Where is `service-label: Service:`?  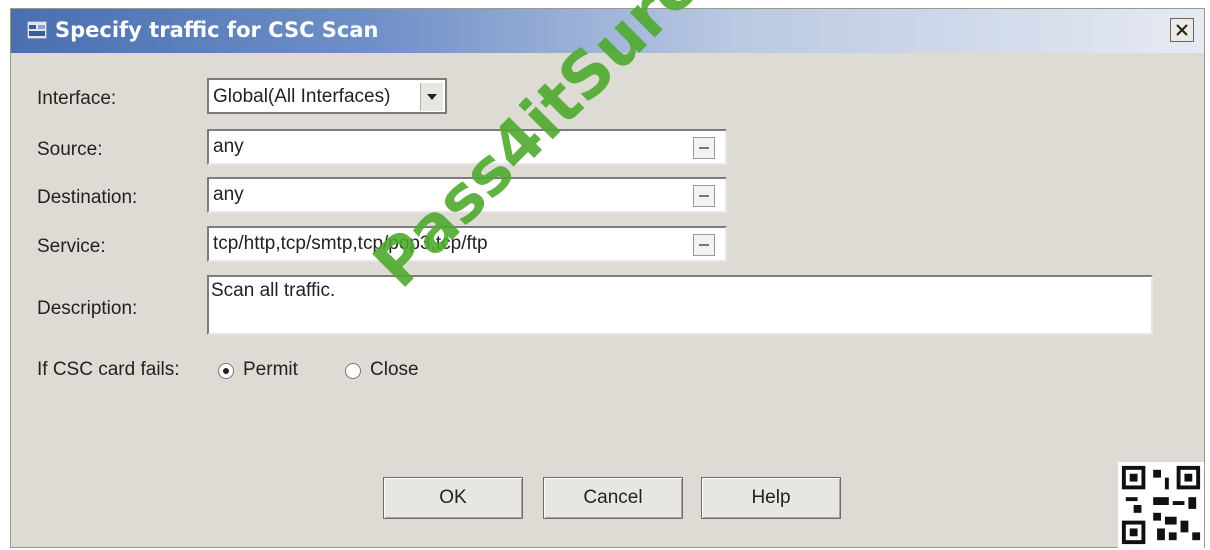 service-label: Service: is located at coordinates (71, 246).